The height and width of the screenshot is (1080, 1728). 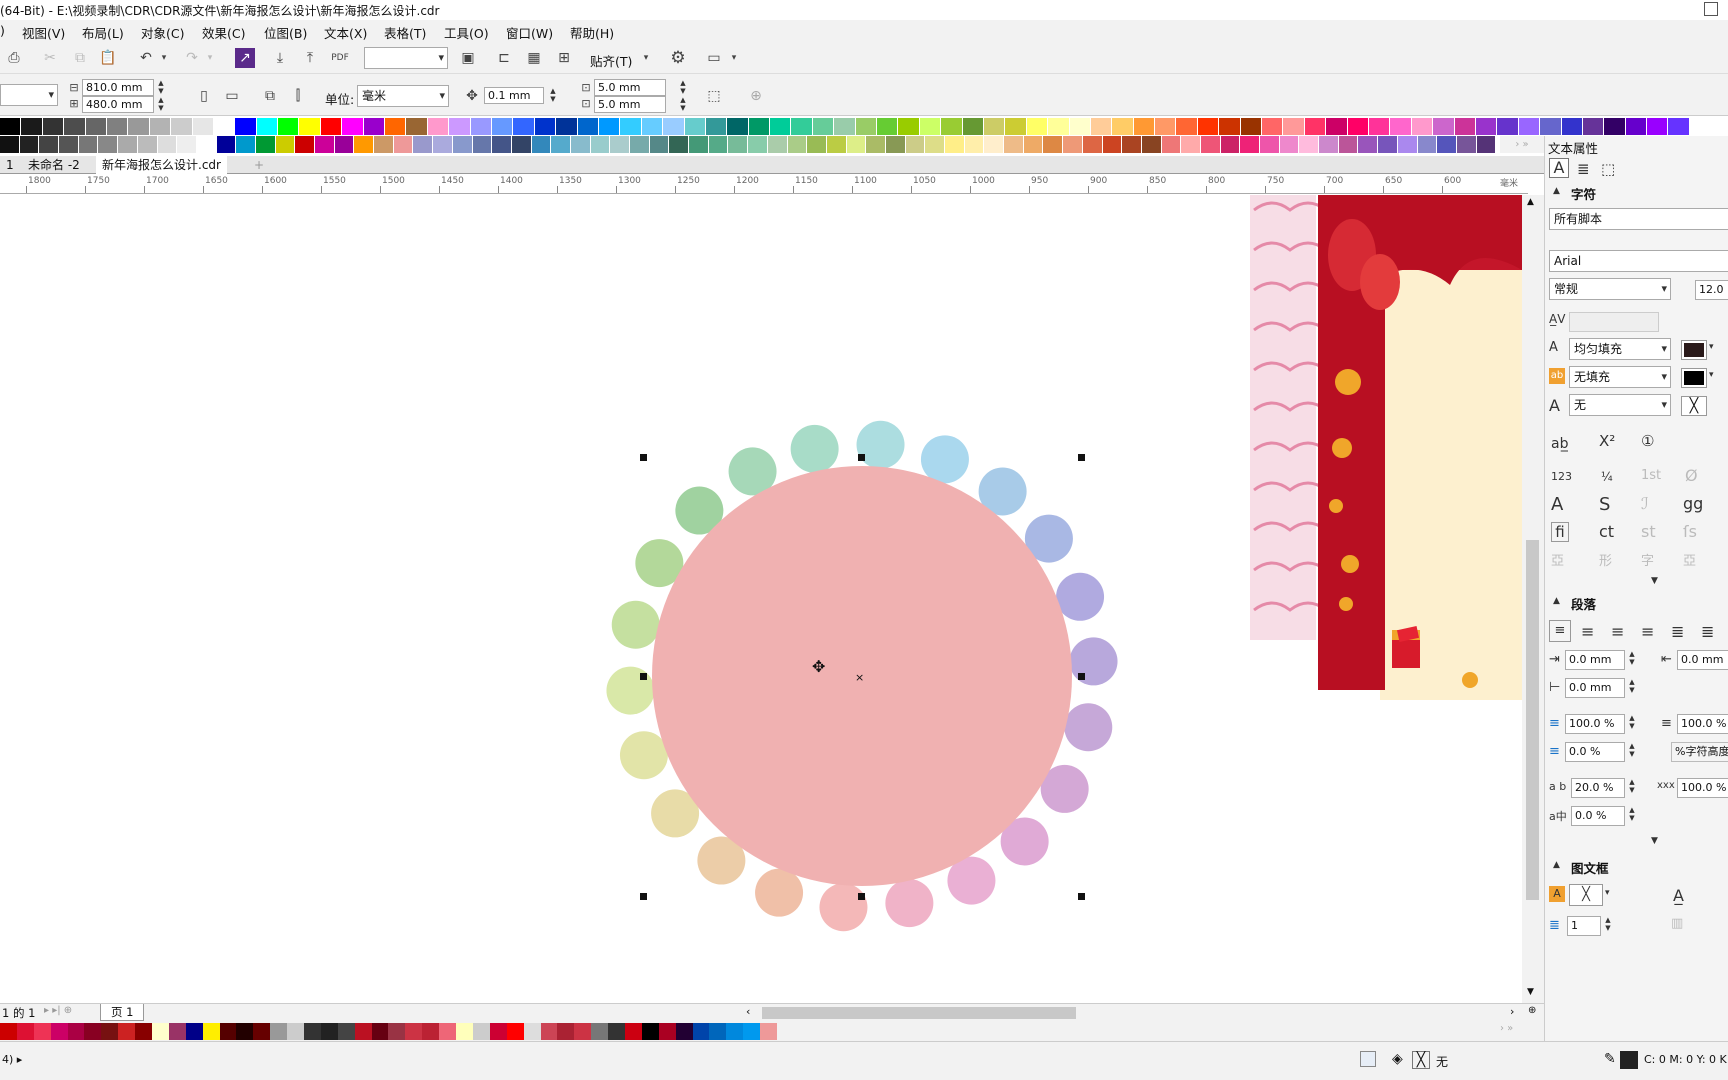 I want to click on cut-icon: ✂, so click(x=50, y=58).